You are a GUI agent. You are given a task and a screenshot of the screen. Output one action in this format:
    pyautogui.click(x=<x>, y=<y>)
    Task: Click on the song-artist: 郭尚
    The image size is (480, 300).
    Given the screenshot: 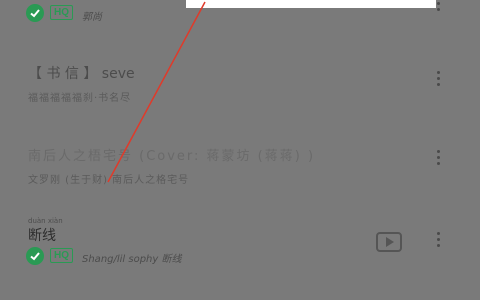 What is the action you would take?
    pyautogui.click(x=92, y=17)
    